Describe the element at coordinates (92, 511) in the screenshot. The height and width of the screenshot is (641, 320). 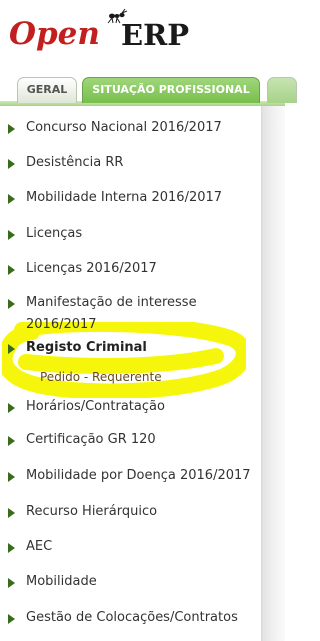
I see `menu-item-label: Recurso Hierárquico` at that location.